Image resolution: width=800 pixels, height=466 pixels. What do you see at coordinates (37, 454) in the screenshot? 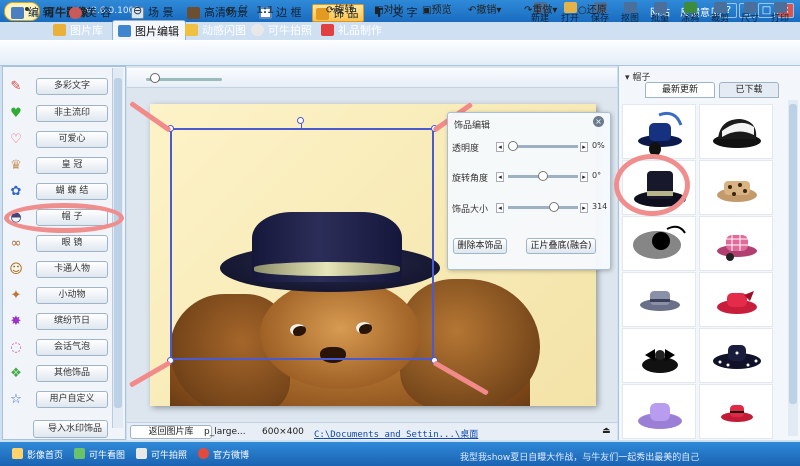
I see `bottom-home-link: 影像首页` at bounding box center [37, 454].